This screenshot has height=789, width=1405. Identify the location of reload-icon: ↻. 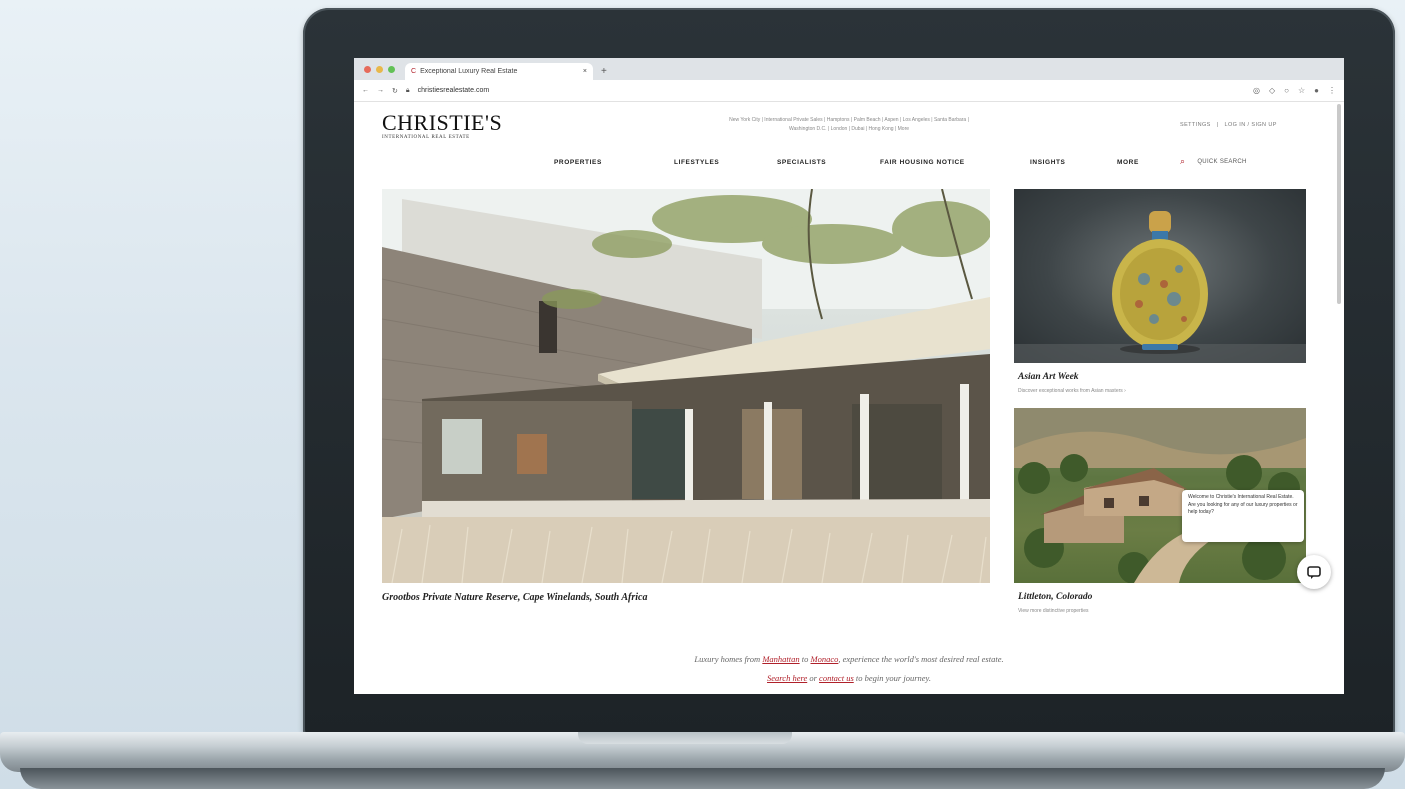
(395, 91).